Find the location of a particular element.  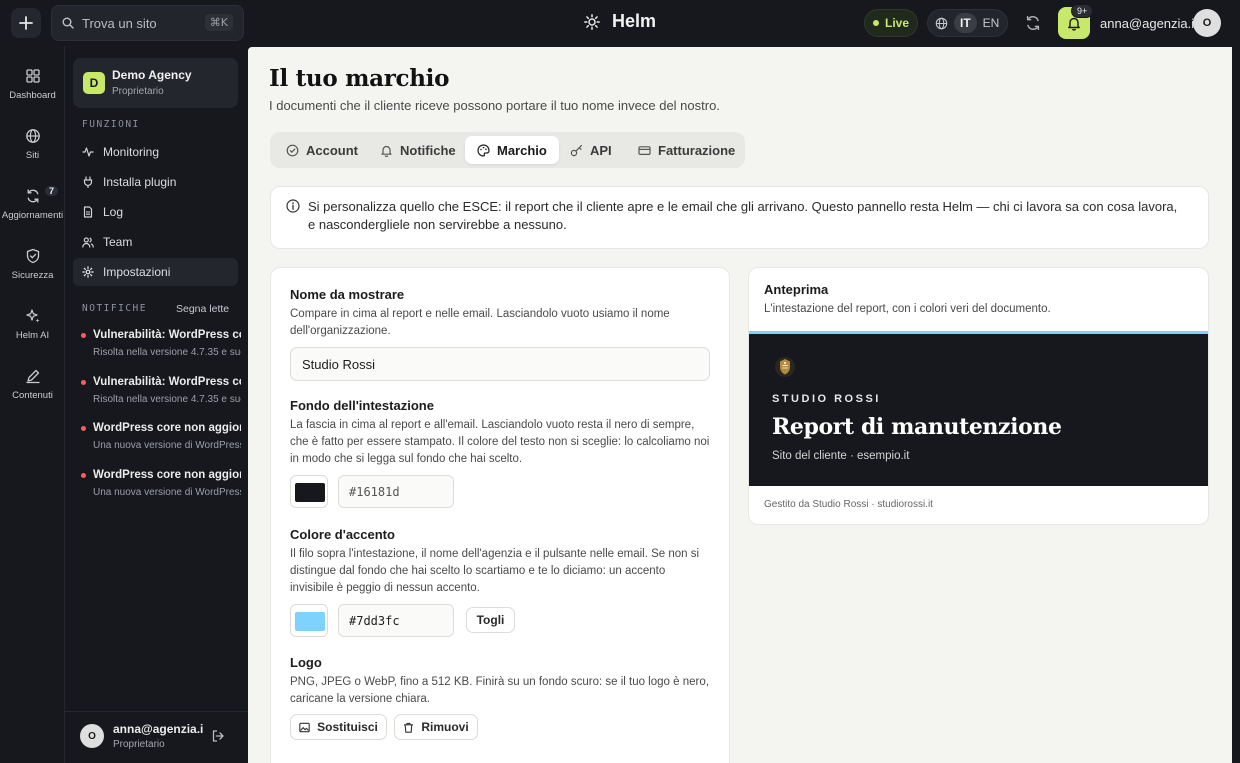

replace-logo-button: Sostituisci is located at coordinates (338, 727).